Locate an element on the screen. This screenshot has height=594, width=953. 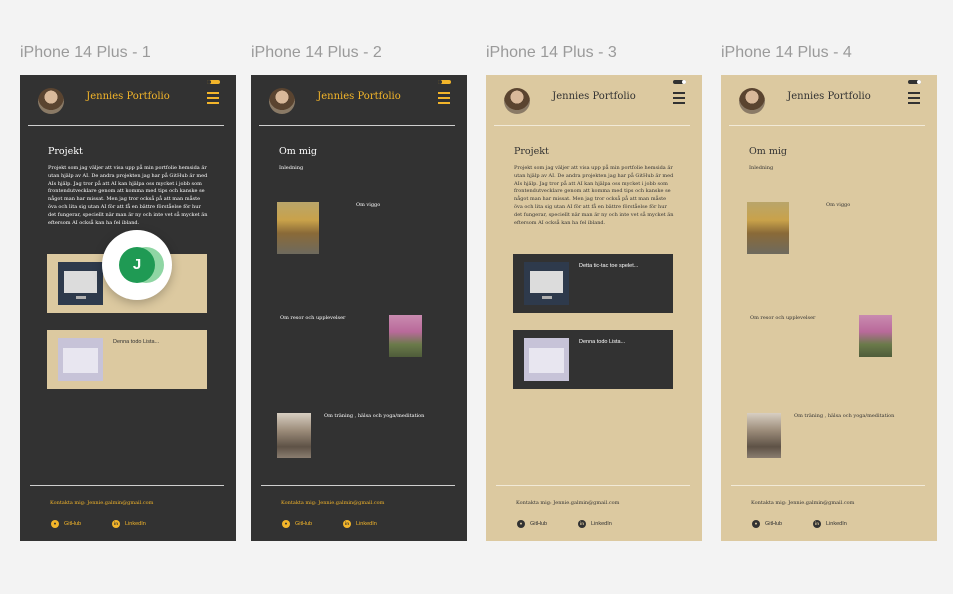
collaborator-avatar: J is located at coordinates (137, 265).